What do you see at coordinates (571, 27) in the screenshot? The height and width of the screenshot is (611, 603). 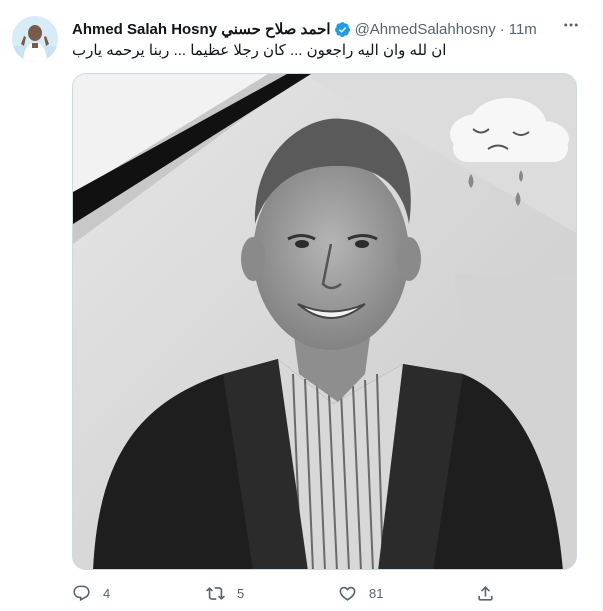 I see `more-horizontal-icon` at bounding box center [571, 27].